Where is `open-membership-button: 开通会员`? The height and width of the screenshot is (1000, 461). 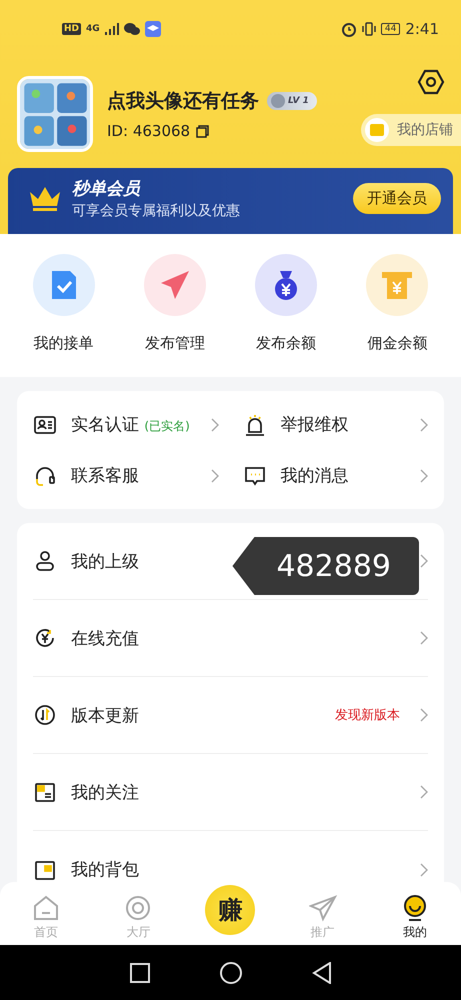 open-membership-button: 开通会员 is located at coordinates (397, 198).